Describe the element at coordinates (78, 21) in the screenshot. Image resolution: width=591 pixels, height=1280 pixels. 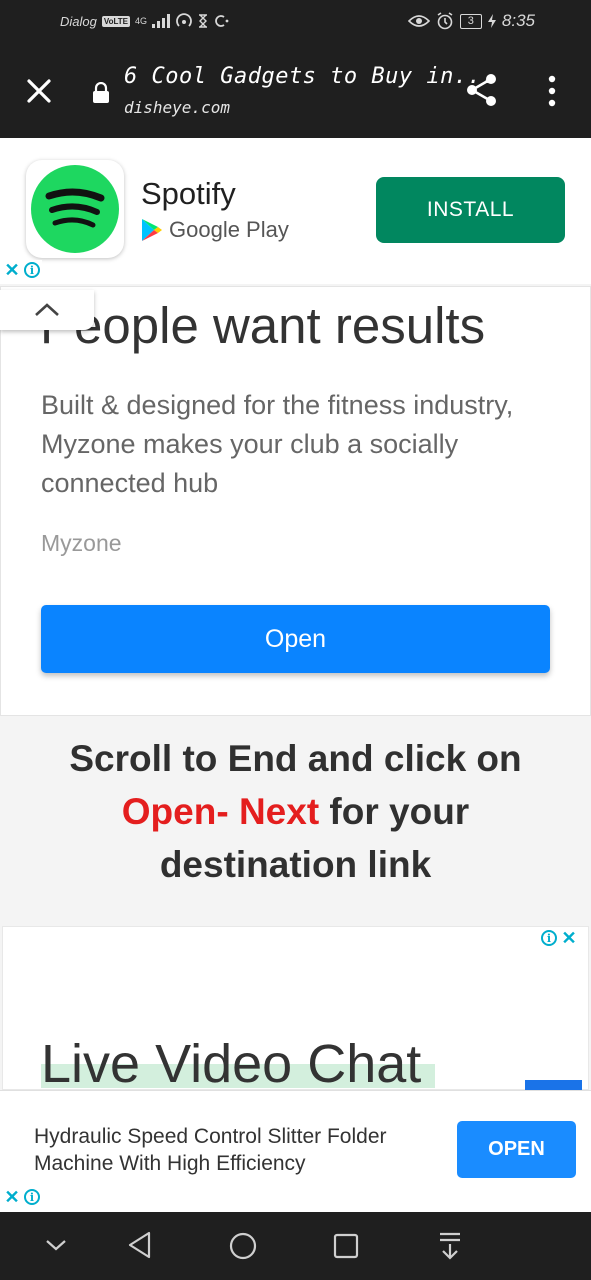
I see `carrier-label: Dialog` at that location.